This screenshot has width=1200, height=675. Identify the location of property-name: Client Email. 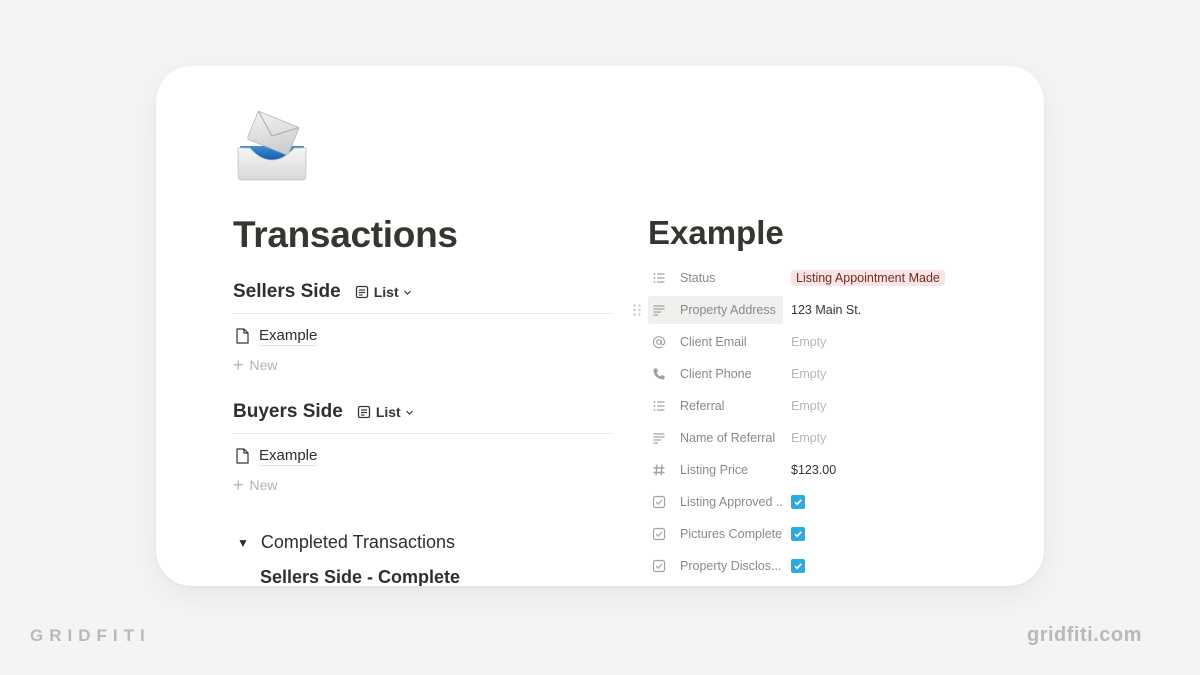
(715, 342).